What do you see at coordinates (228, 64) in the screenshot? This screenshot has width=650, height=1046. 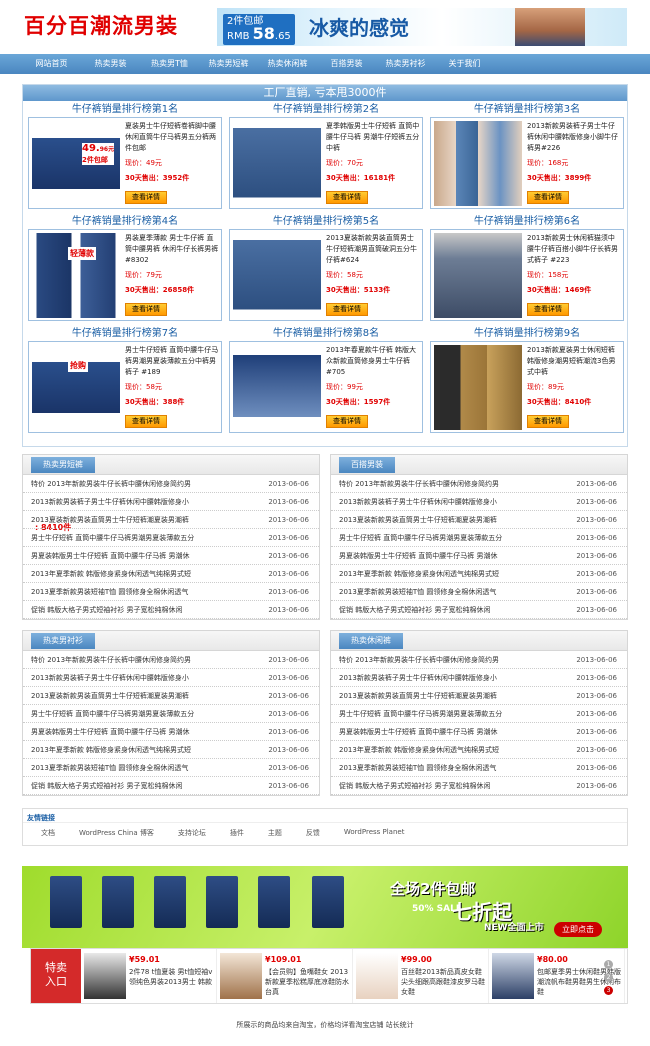 I see `nav-item-3: 热卖男短裤` at bounding box center [228, 64].